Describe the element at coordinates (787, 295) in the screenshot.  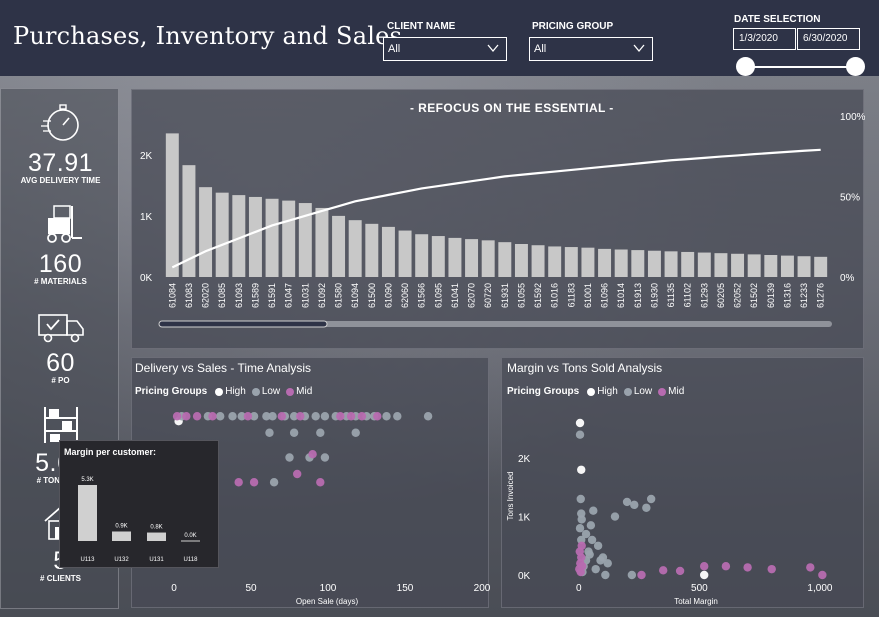
I see `x-tick-label: 61316` at that location.